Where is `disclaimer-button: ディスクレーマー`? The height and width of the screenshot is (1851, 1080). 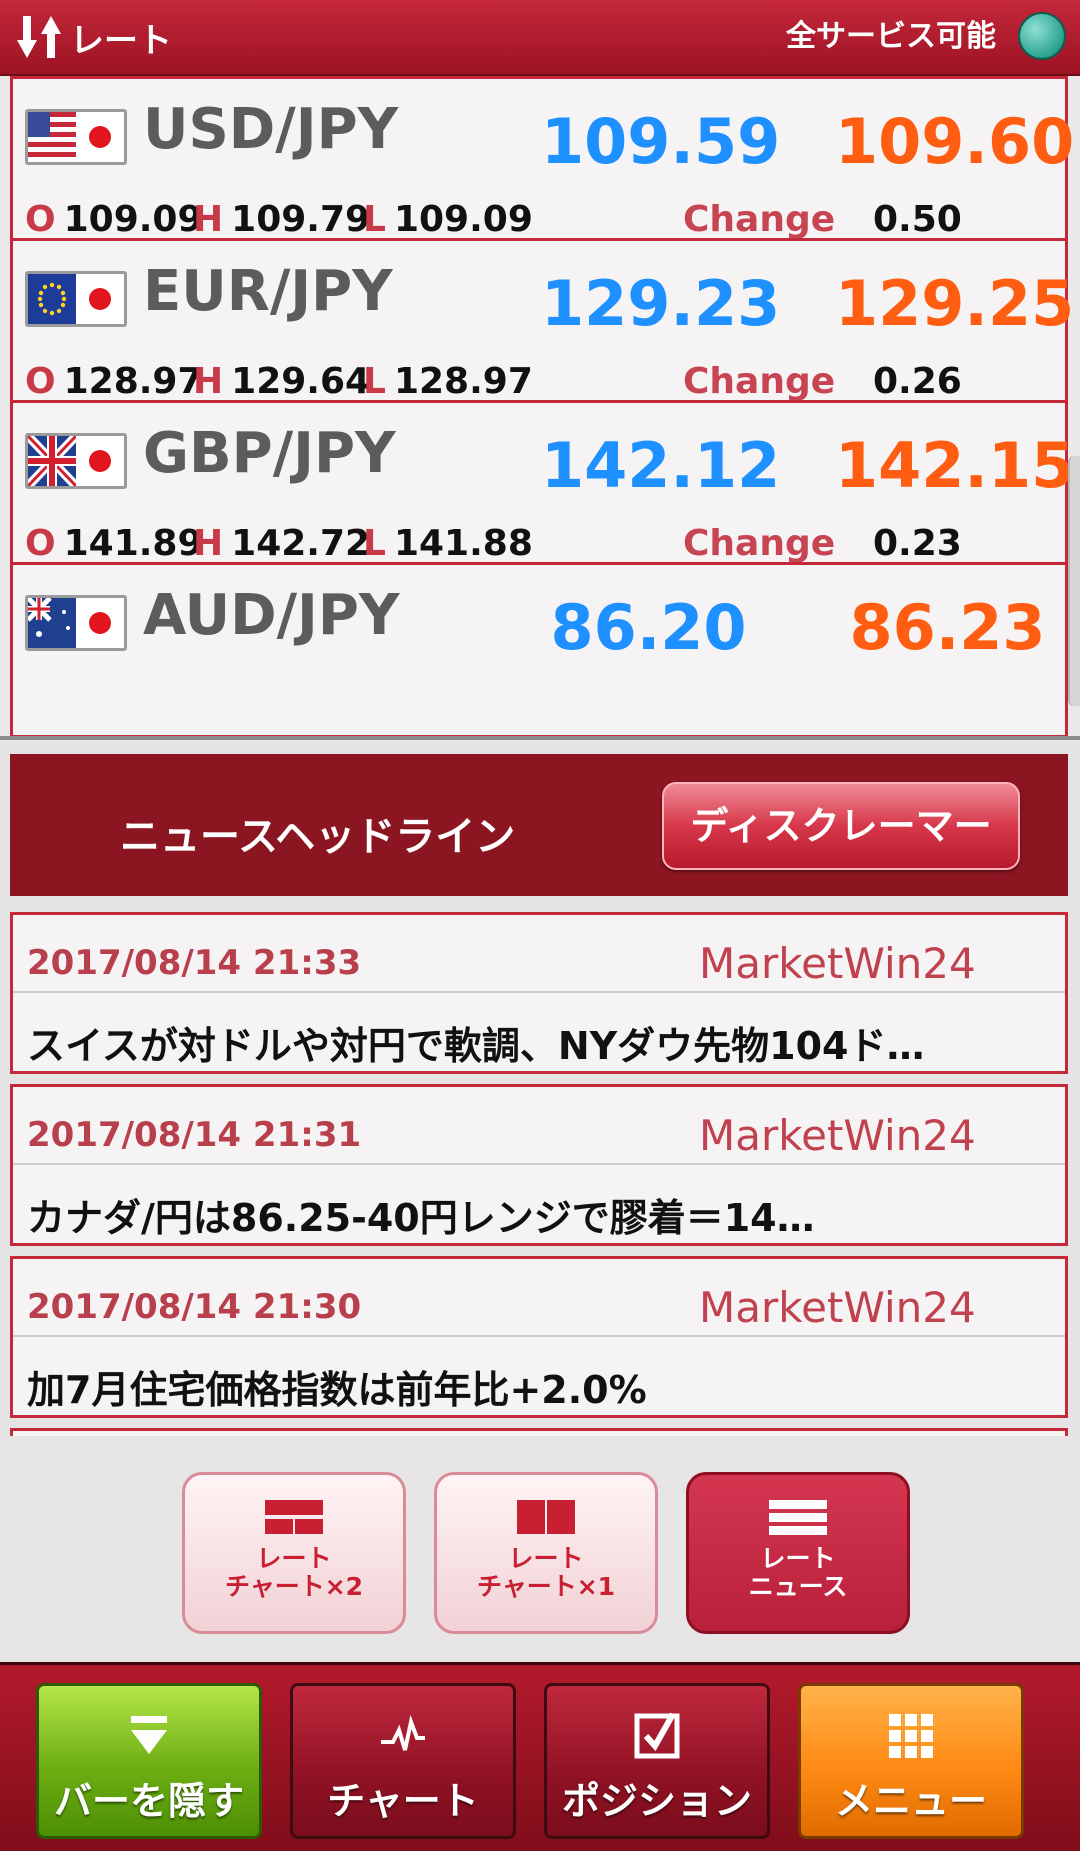 disclaimer-button: ディスクレーマー is located at coordinates (841, 826).